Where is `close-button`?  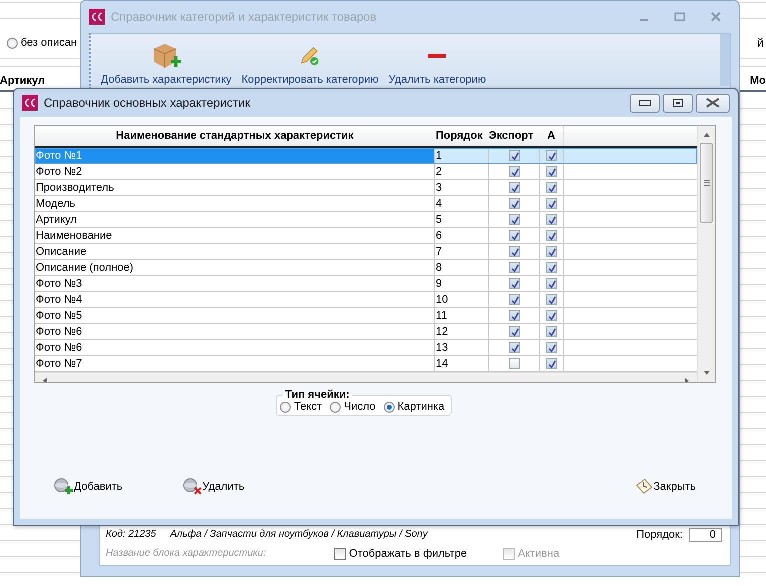
close-button is located at coordinates (713, 103).